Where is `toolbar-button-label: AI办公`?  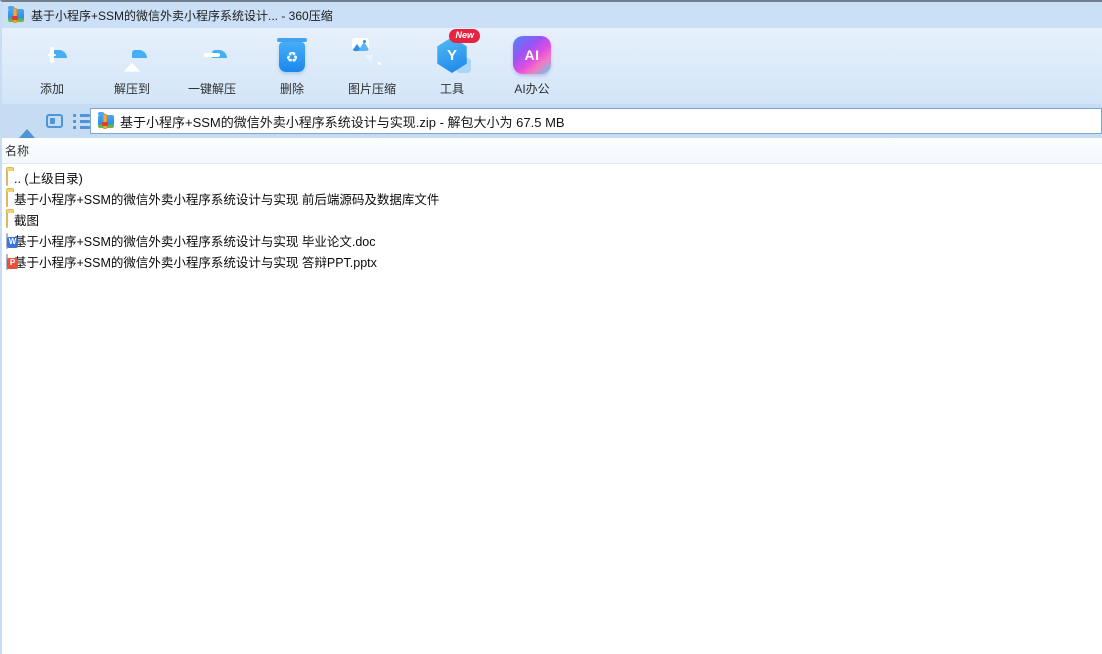
toolbar-button-label: AI办公 is located at coordinates (532, 89).